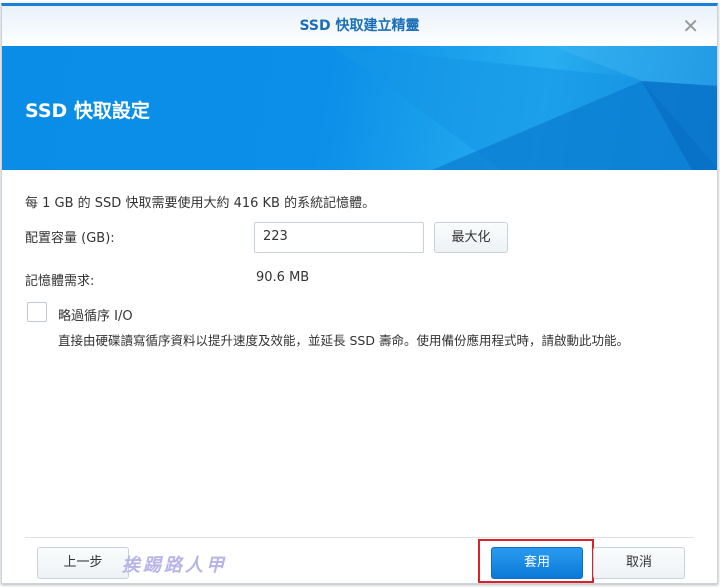  Describe the element at coordinates (200, 203) in the screenshot. I see `info-text: 每 1 GB 的 SSD 快取需要使用大約 416 KB 的系統記憶體。` at that location.